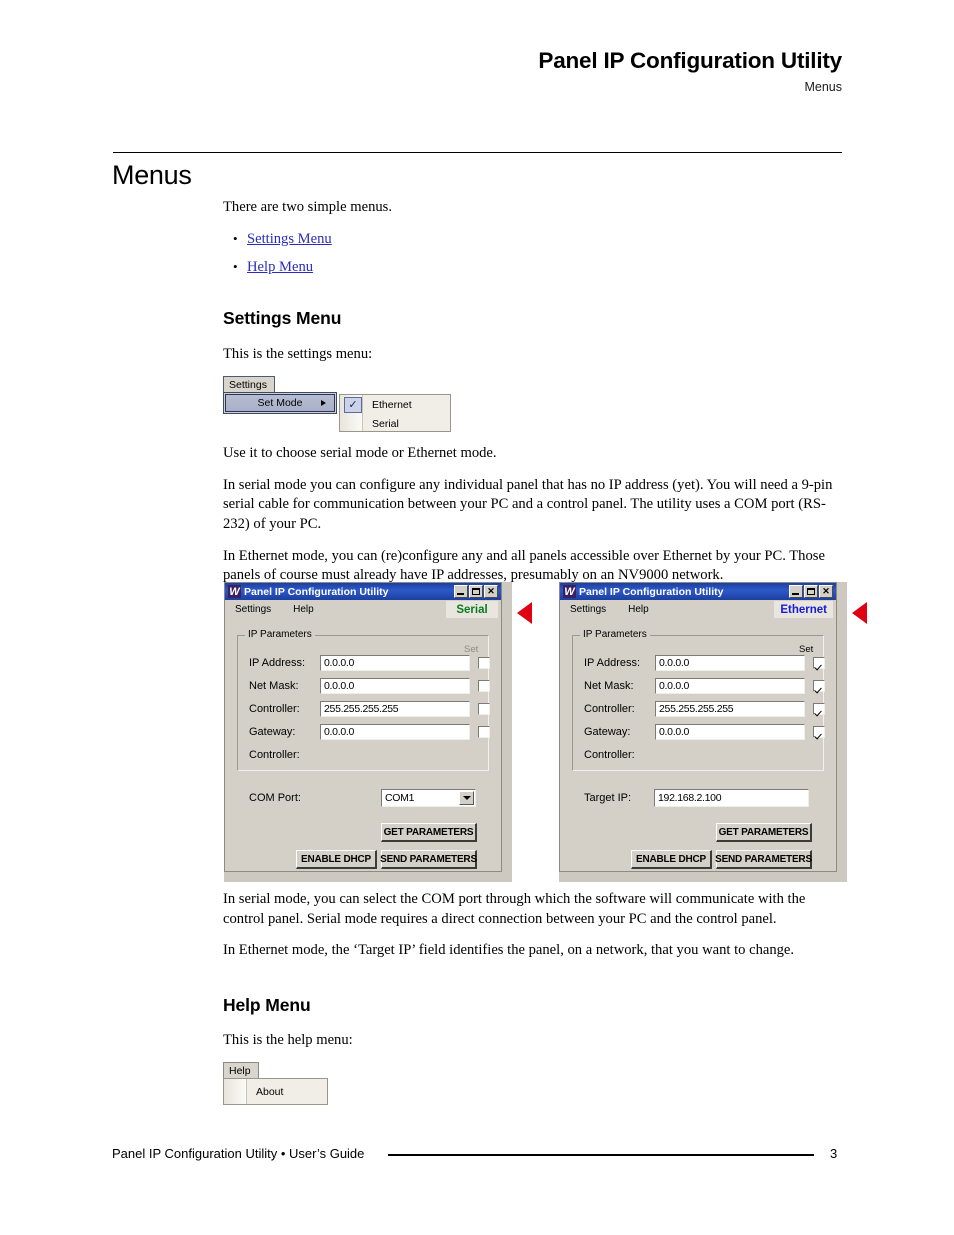 This screenshot has height=1235, width=954. What do you see at coordinates (819, 663) in the screenshot?
I see `ethernet-checkbox-ip-address` at bounding box center [819, 663].